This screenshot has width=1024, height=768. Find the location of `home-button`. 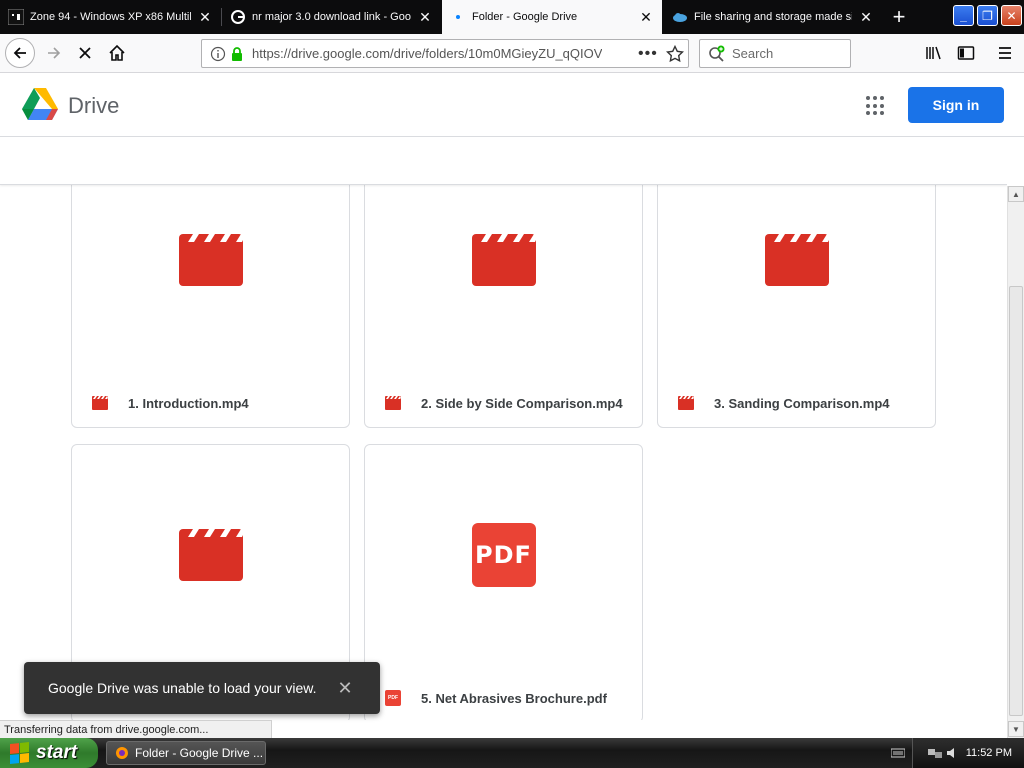

home-button is located at coordinates (117, 53).